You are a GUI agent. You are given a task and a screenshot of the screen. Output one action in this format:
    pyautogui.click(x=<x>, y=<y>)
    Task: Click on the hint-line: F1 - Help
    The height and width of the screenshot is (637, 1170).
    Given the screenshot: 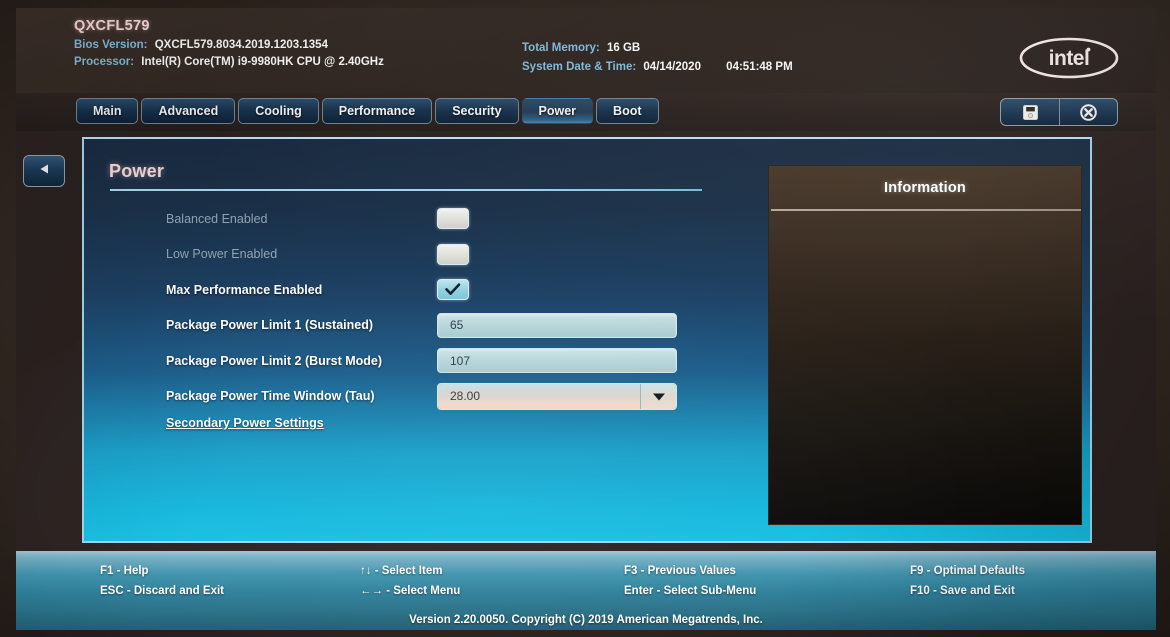 What is the action you would take?
    pyautogui.click(x=162, y=571)
    